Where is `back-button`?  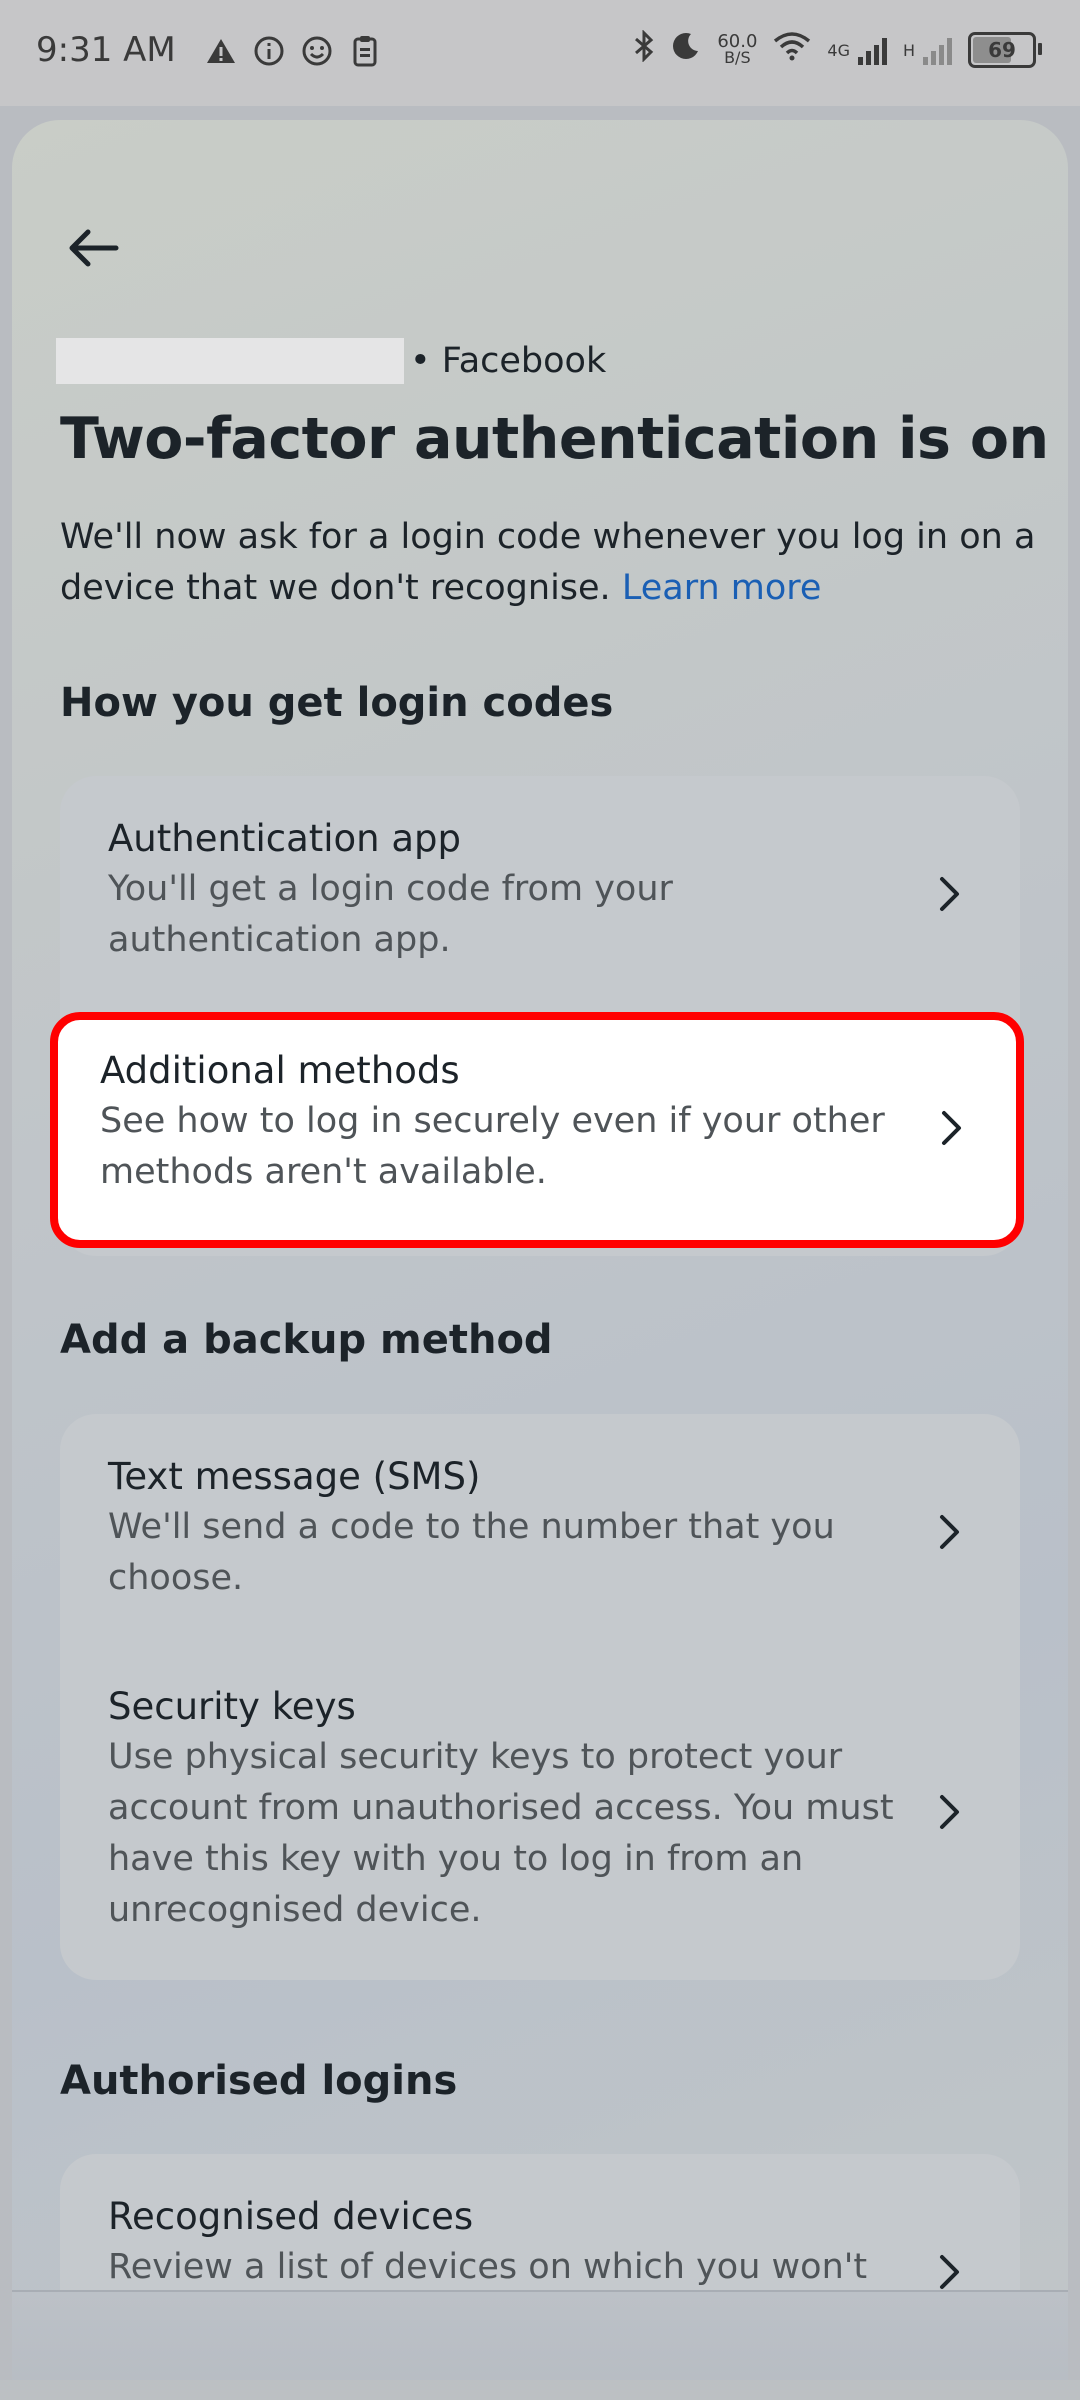
back-button is located at coordinates (92, 248).